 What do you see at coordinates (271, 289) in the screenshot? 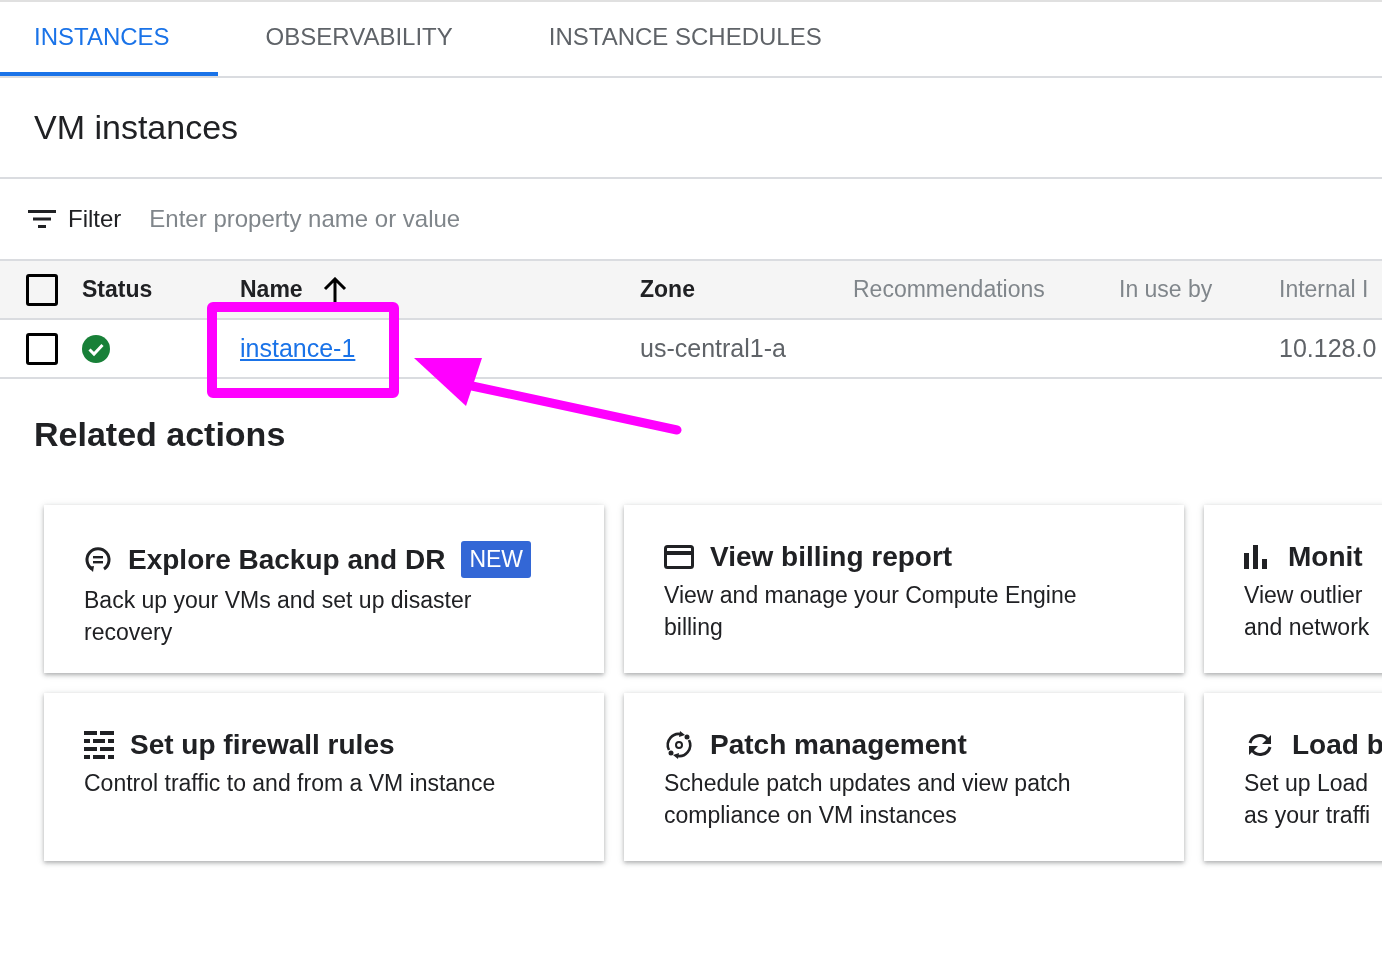
I see `column-header: Name` at bounding box center [271, 289].